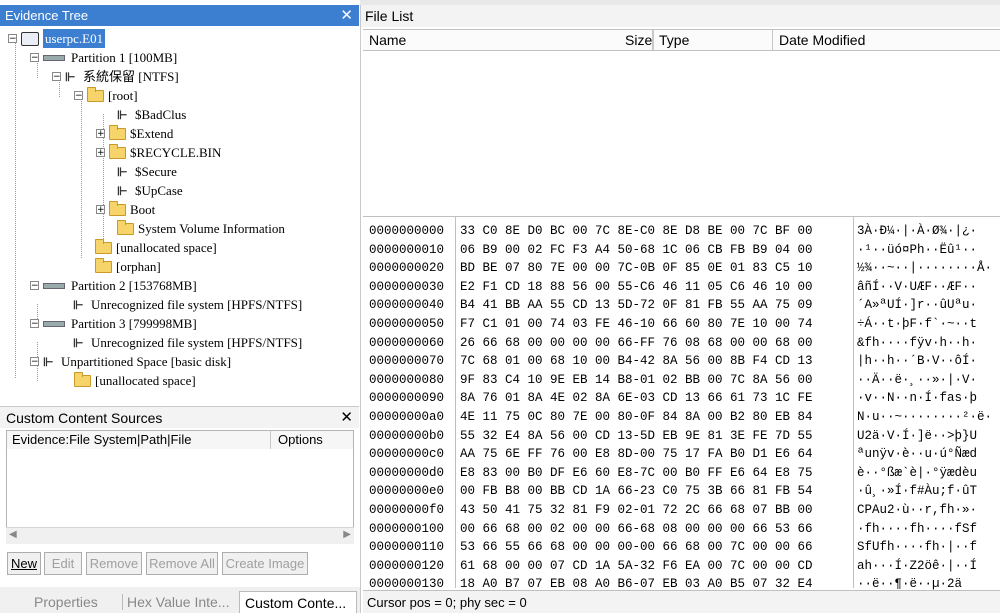  What do you see at coordinates (13, 534) in the screenshot?
I see `scroll-left-icon: ◀` at bounding box center [13, 534].